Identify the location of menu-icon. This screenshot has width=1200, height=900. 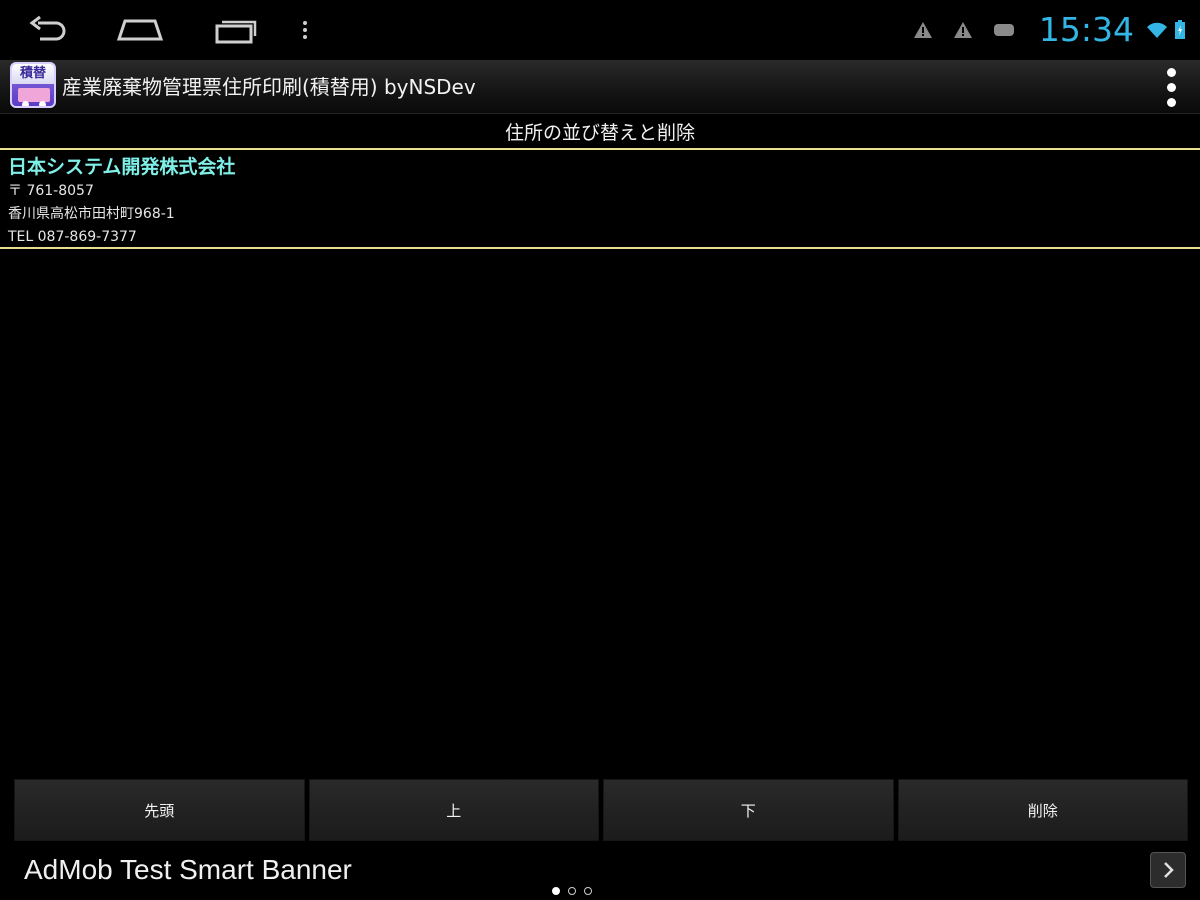
(305, 30).